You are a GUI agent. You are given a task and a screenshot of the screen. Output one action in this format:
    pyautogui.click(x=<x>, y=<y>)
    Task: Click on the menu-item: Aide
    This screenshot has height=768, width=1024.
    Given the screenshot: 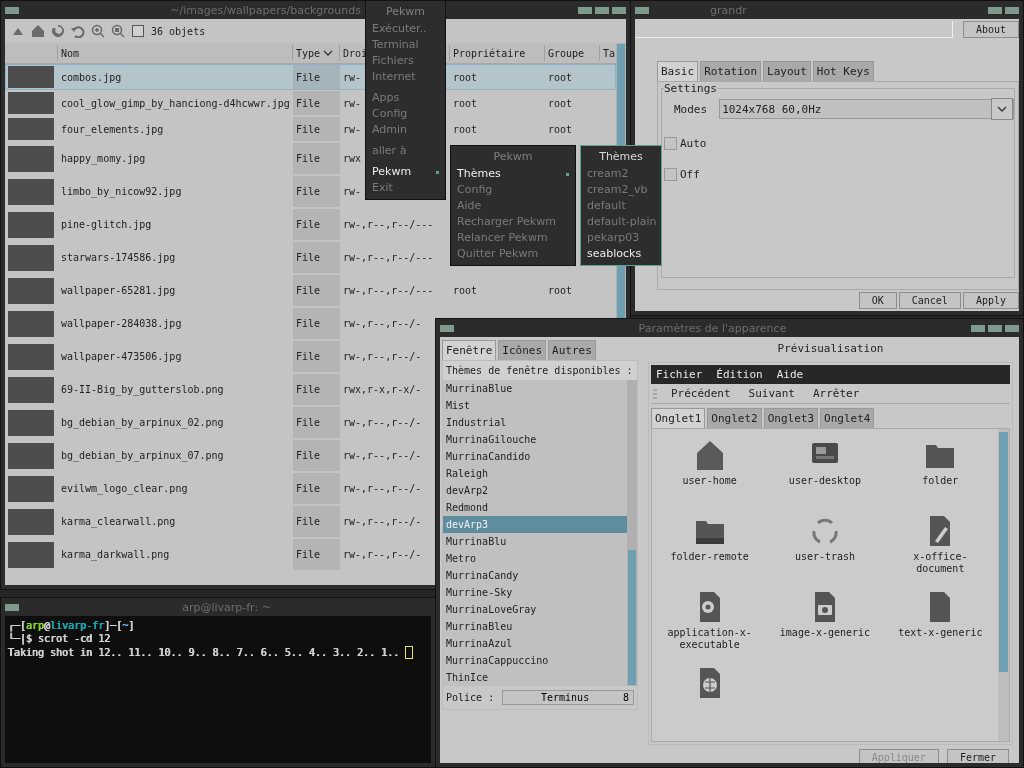 What is the action you would take?
    pyautogui.click(x=790, y=374)
    